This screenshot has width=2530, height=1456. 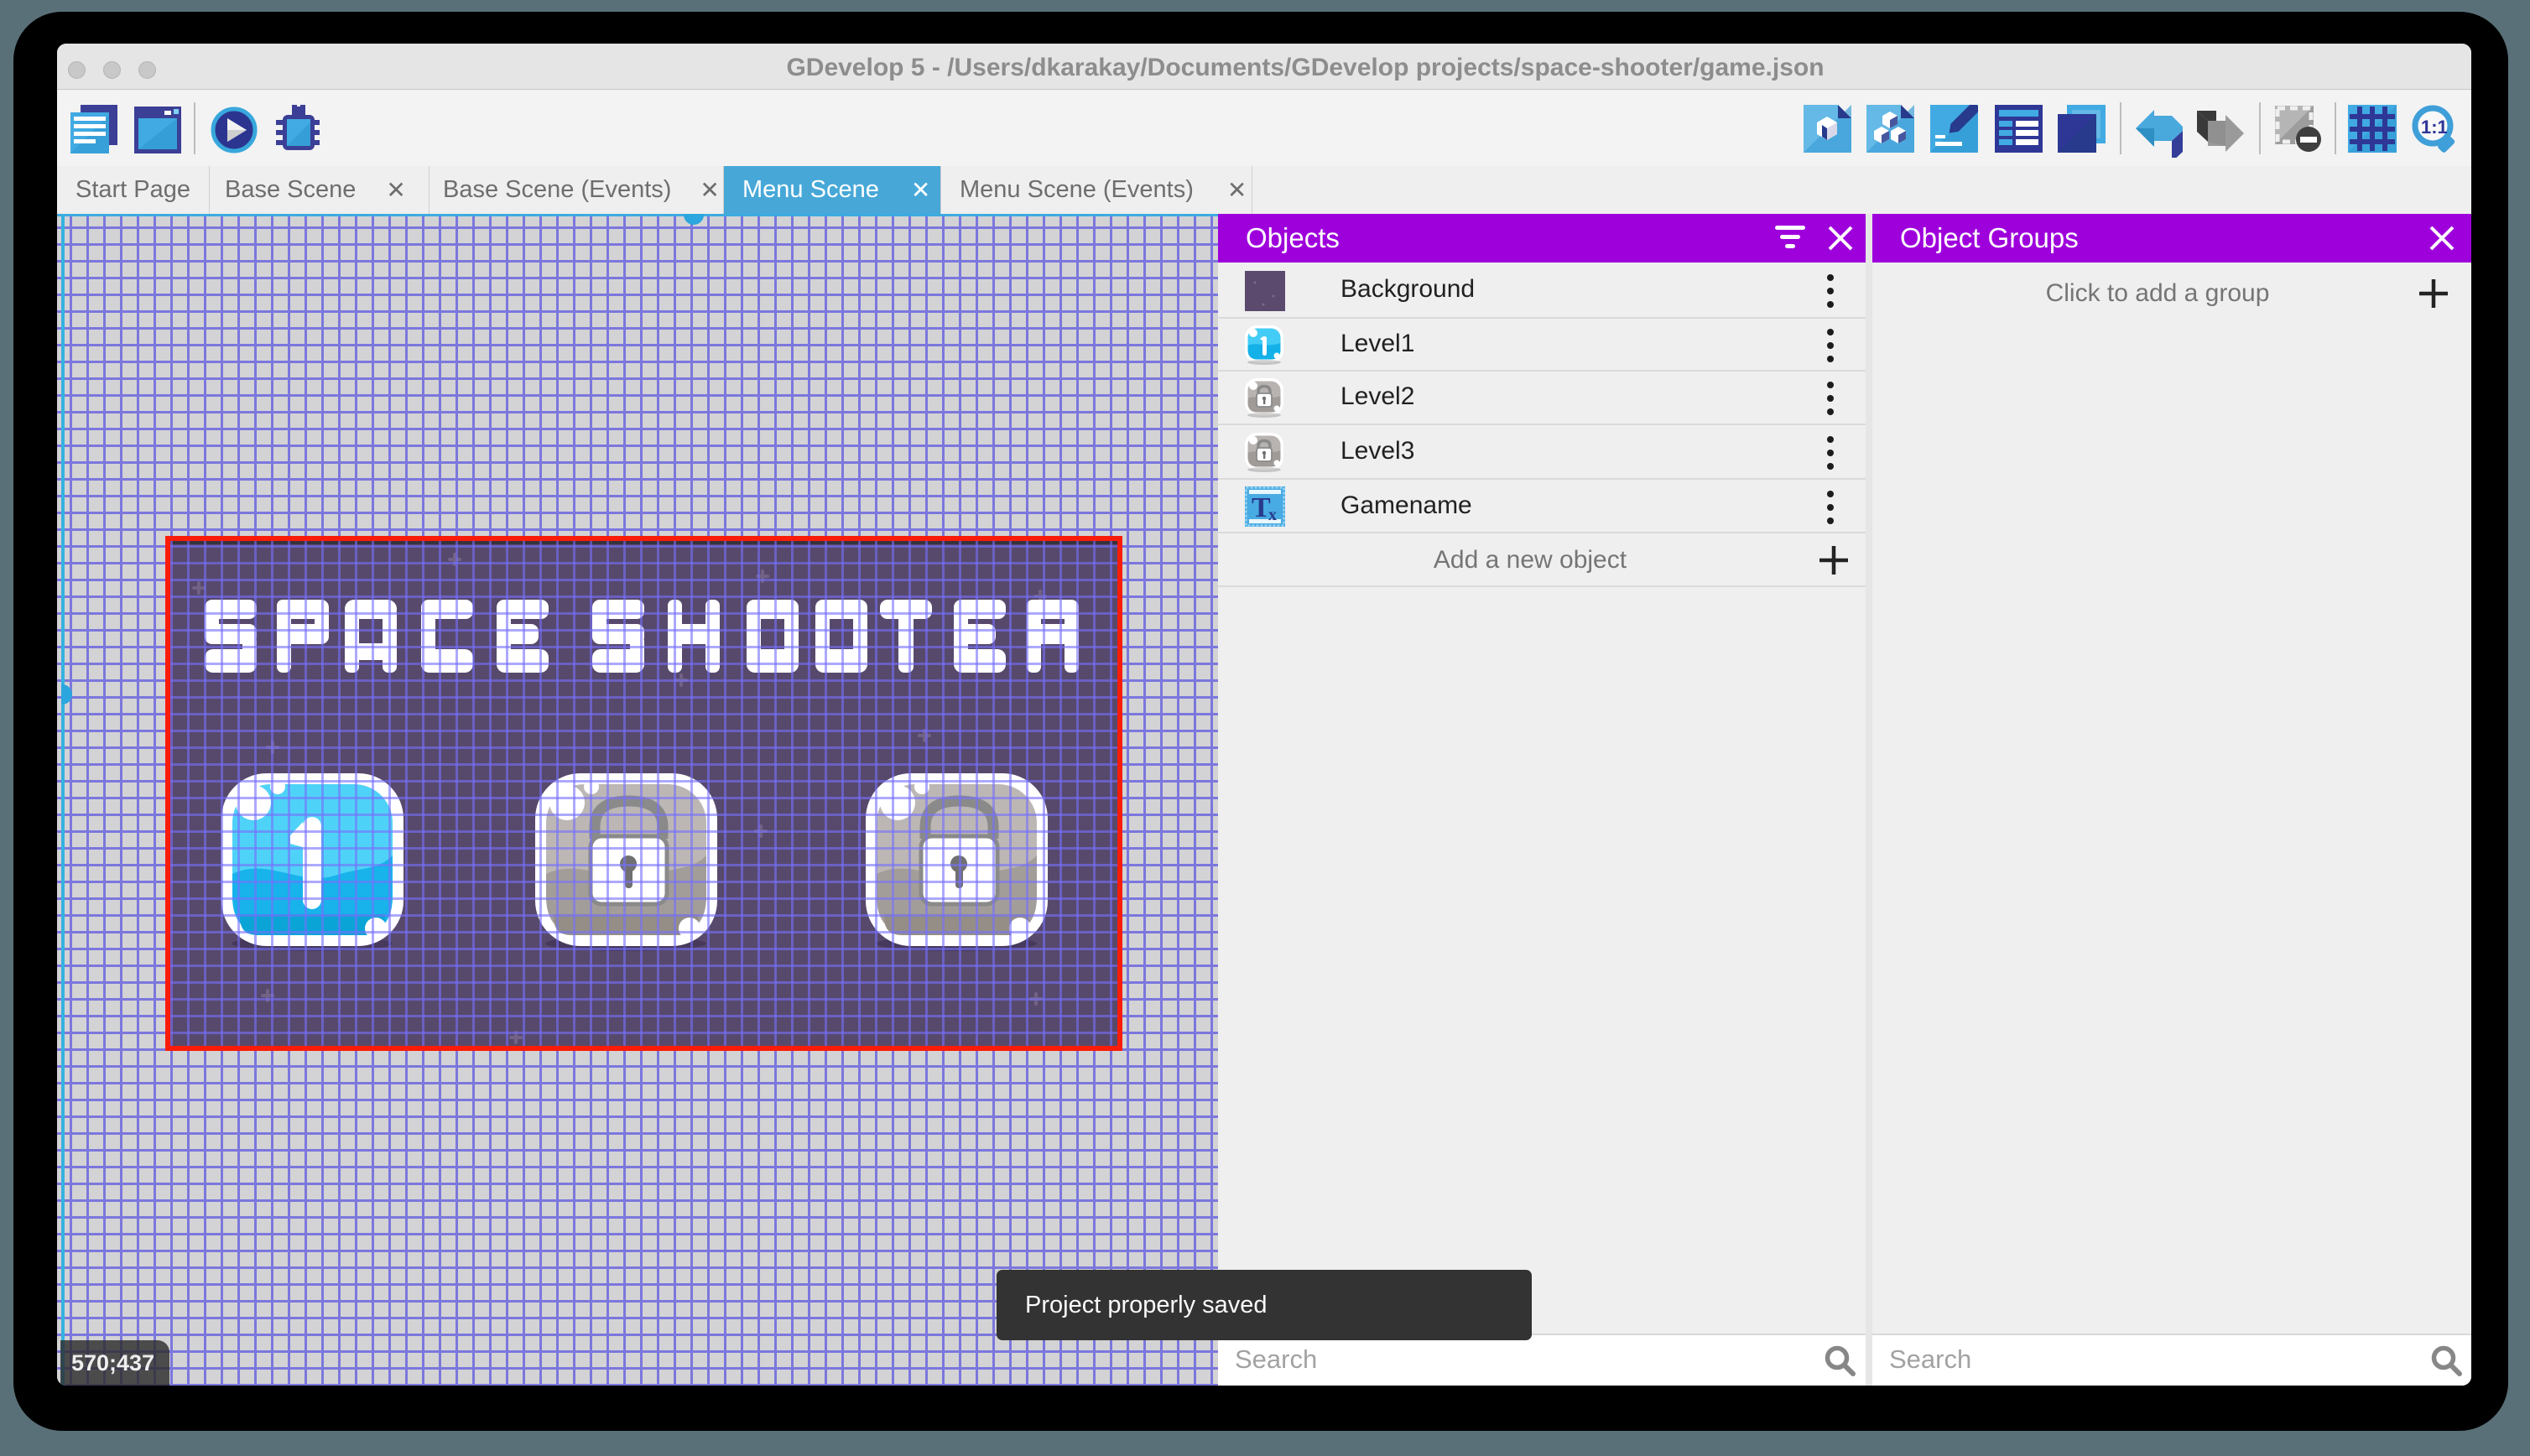 I want to click on svg-text: 1:1, so click(x=2434, y=128).